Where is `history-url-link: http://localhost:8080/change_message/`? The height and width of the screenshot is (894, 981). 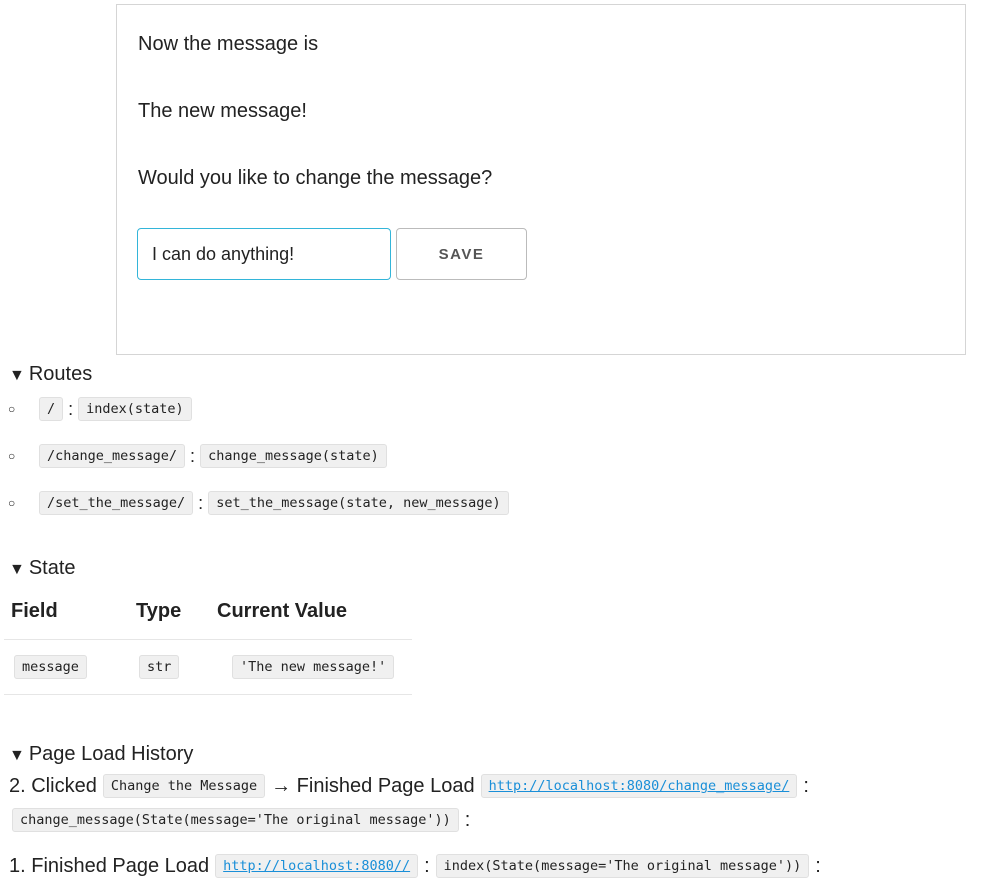 history-url-link: http://localhost:8080/change_message/ is located at coordinates (639, 786).